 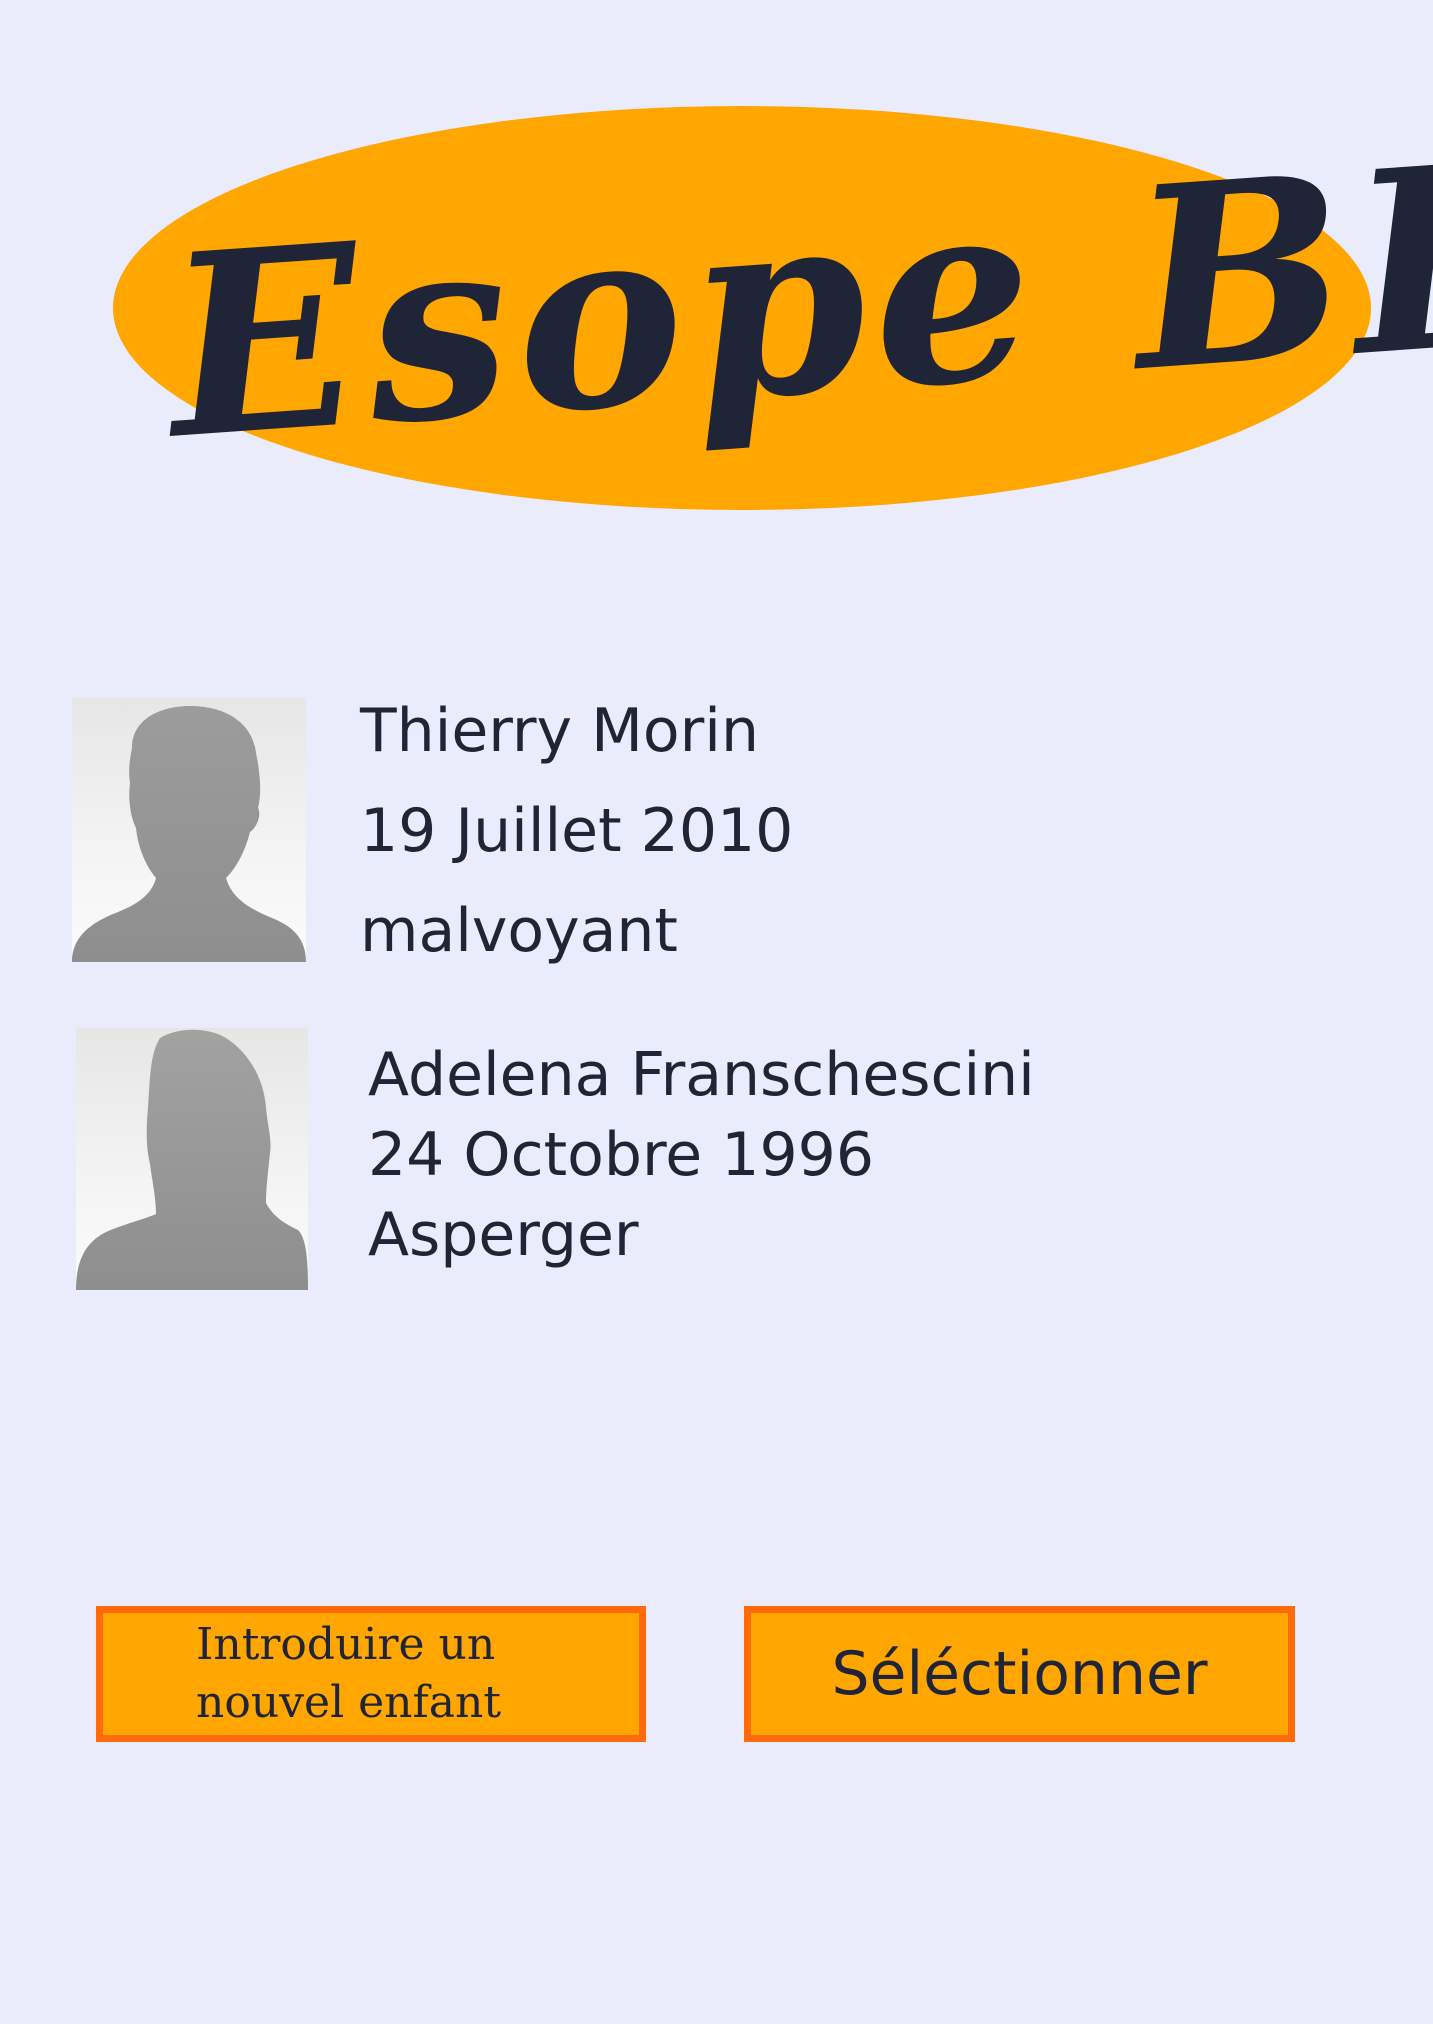 I want to click on child-name: Adelena Franschescini, so click(x=701, y=1075).